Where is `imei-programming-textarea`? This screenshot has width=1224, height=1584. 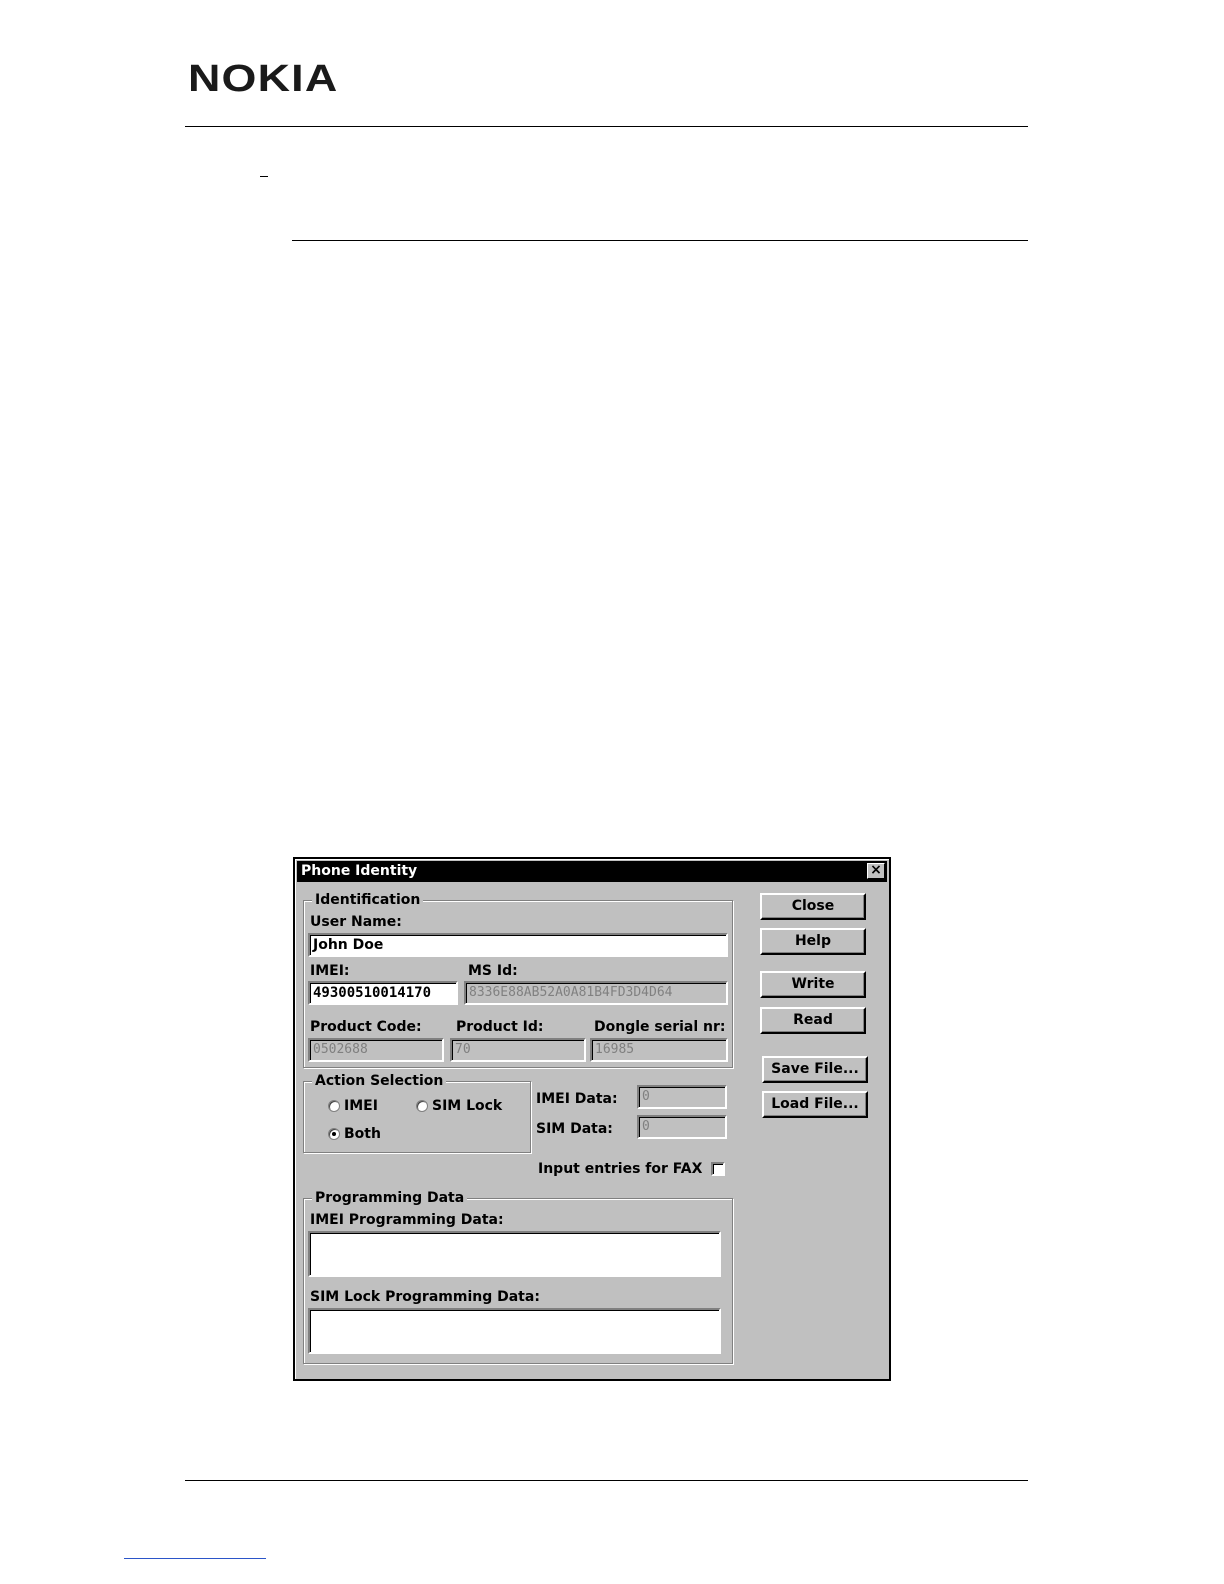
imei-programming-textarea is located at coordinates (514, 1254).